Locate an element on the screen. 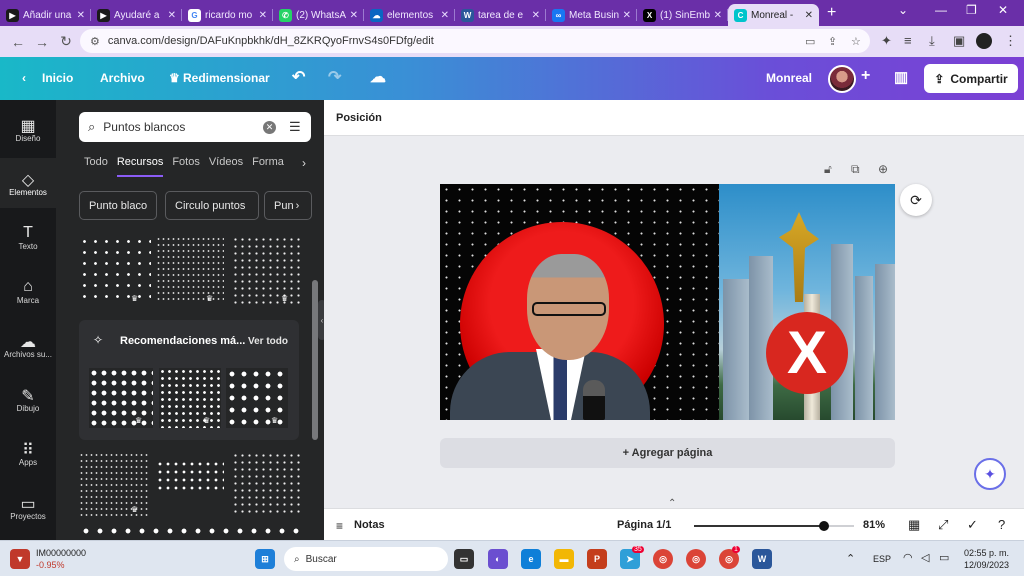 The image size is (1024, 576). minimize-icon: — is located at coordinates (941, 10).